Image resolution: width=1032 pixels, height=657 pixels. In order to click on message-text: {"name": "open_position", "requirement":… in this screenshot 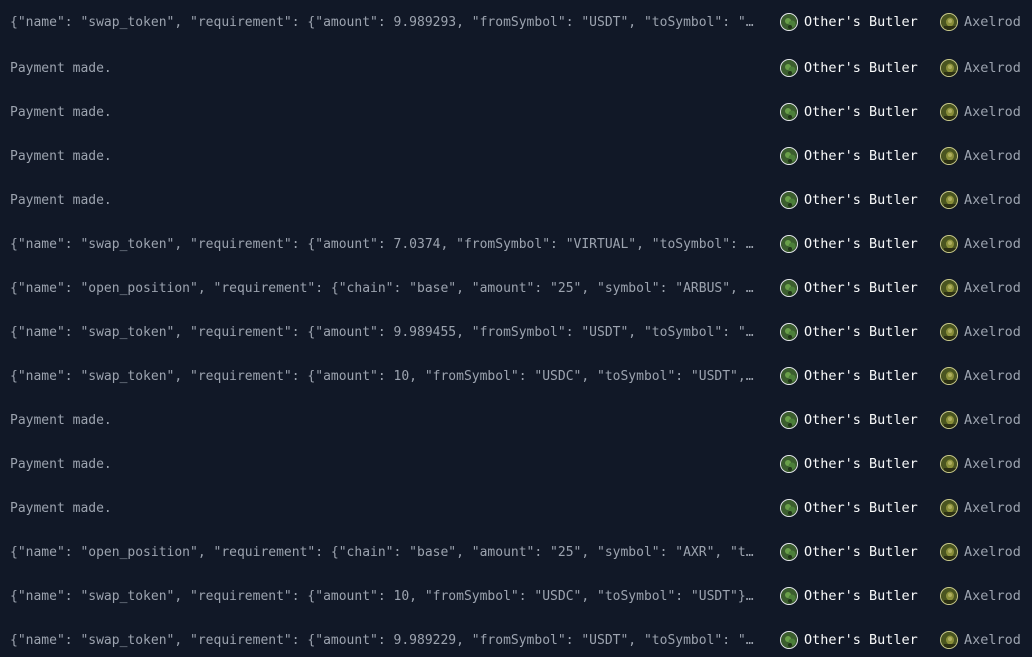, I will do `click(384, 552)`.